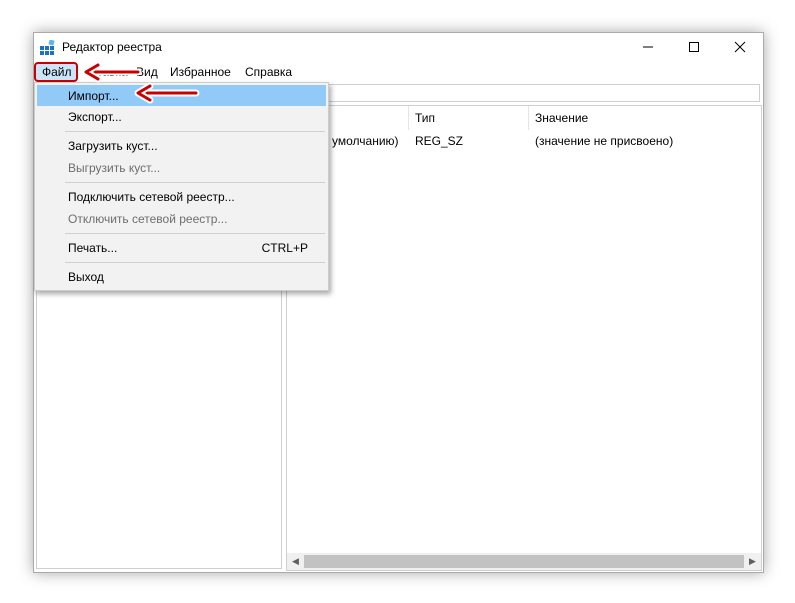 The image size is (795, 603). I want to click on title-bar: Редактор реестра, so click(398, 47).